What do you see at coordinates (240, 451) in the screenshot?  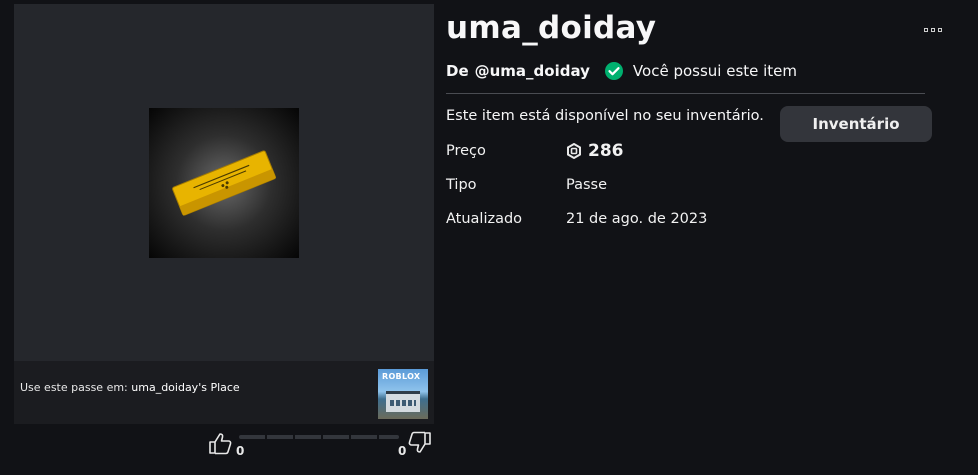 I see `upvote-count: 0` at bounding box center [240, 451].